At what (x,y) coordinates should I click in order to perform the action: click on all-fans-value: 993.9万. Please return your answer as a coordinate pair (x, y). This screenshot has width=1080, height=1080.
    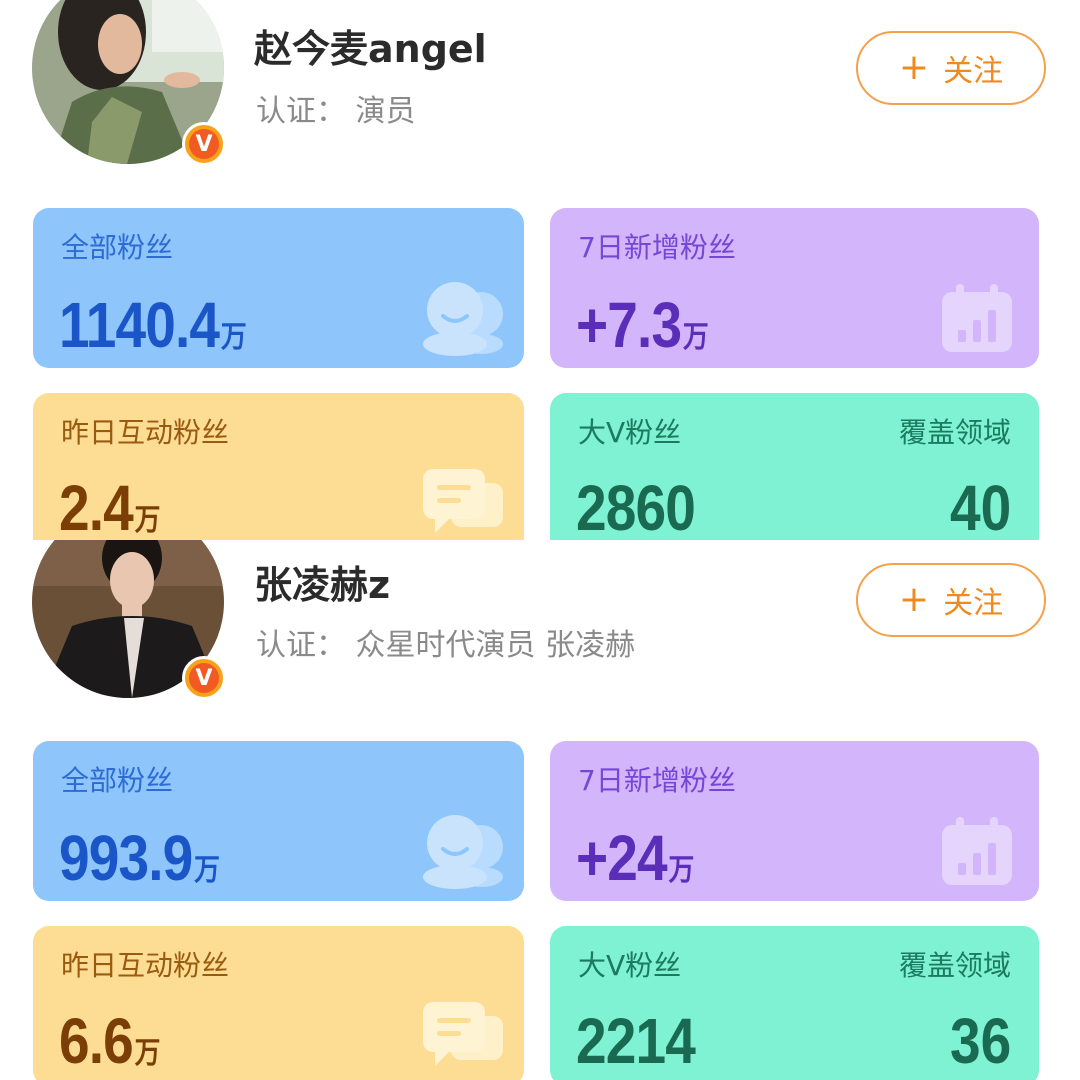
    Looking at the image, I should click on (139, 858).